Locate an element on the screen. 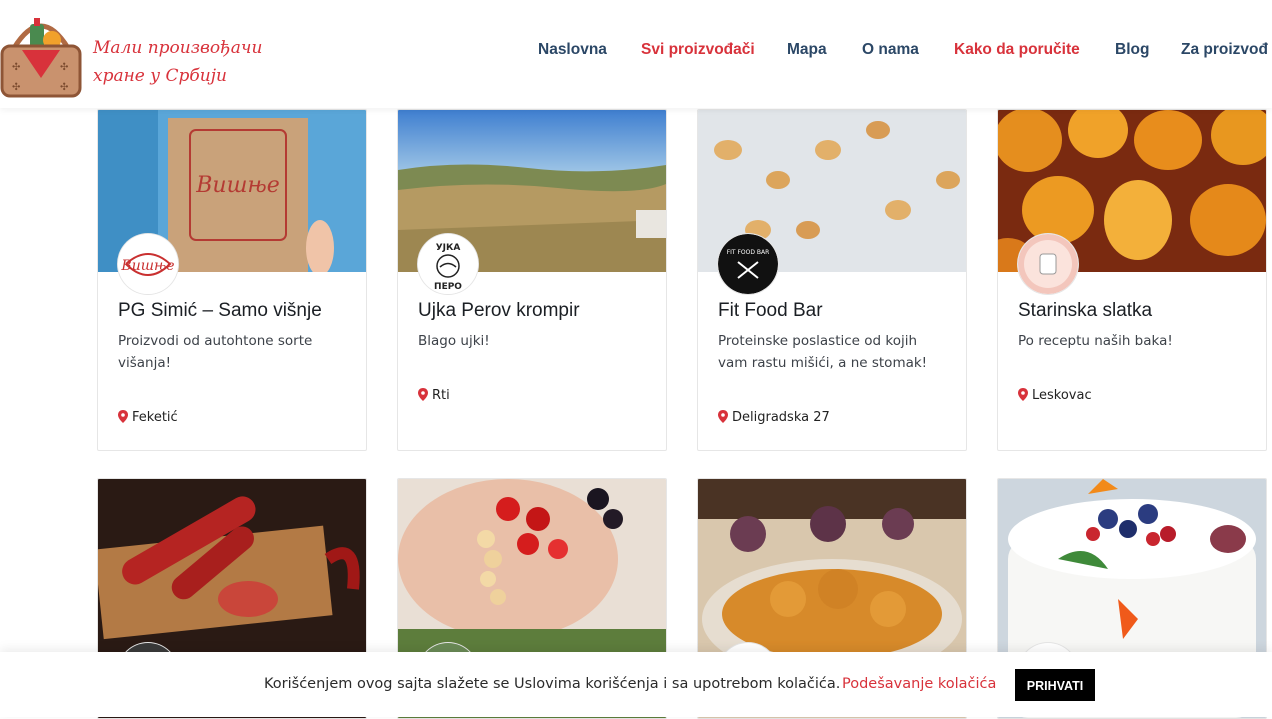  product-box-label: Вишње is located at coordinates (237, 185).